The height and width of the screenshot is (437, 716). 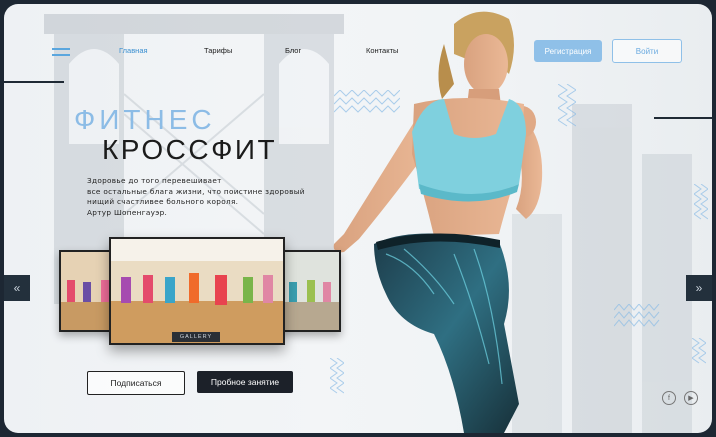 I want to click on quote-line: Артур Шопенгауэр., so click(x=127, y=212).